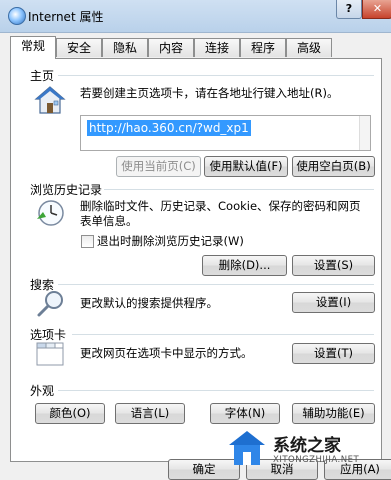 This screenshot has height=480, width=391. Describe the element at coordinates (50, 213) in the screenshot. I see `history-clock-icon` at that location.